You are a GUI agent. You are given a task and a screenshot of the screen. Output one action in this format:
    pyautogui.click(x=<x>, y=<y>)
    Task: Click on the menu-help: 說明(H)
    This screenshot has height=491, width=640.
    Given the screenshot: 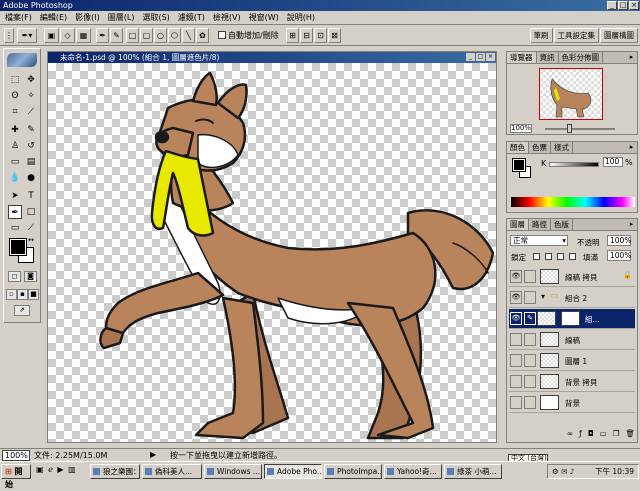 What is the action you would take?
    pyautogui.click(x=301, y=17)
    